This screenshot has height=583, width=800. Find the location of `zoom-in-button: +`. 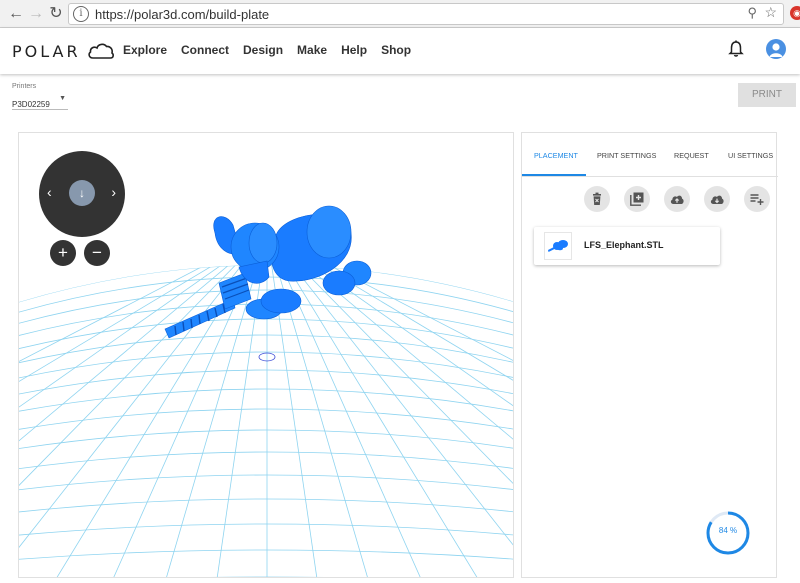

zoom-in-button: + is located at coordinates (63, 253).